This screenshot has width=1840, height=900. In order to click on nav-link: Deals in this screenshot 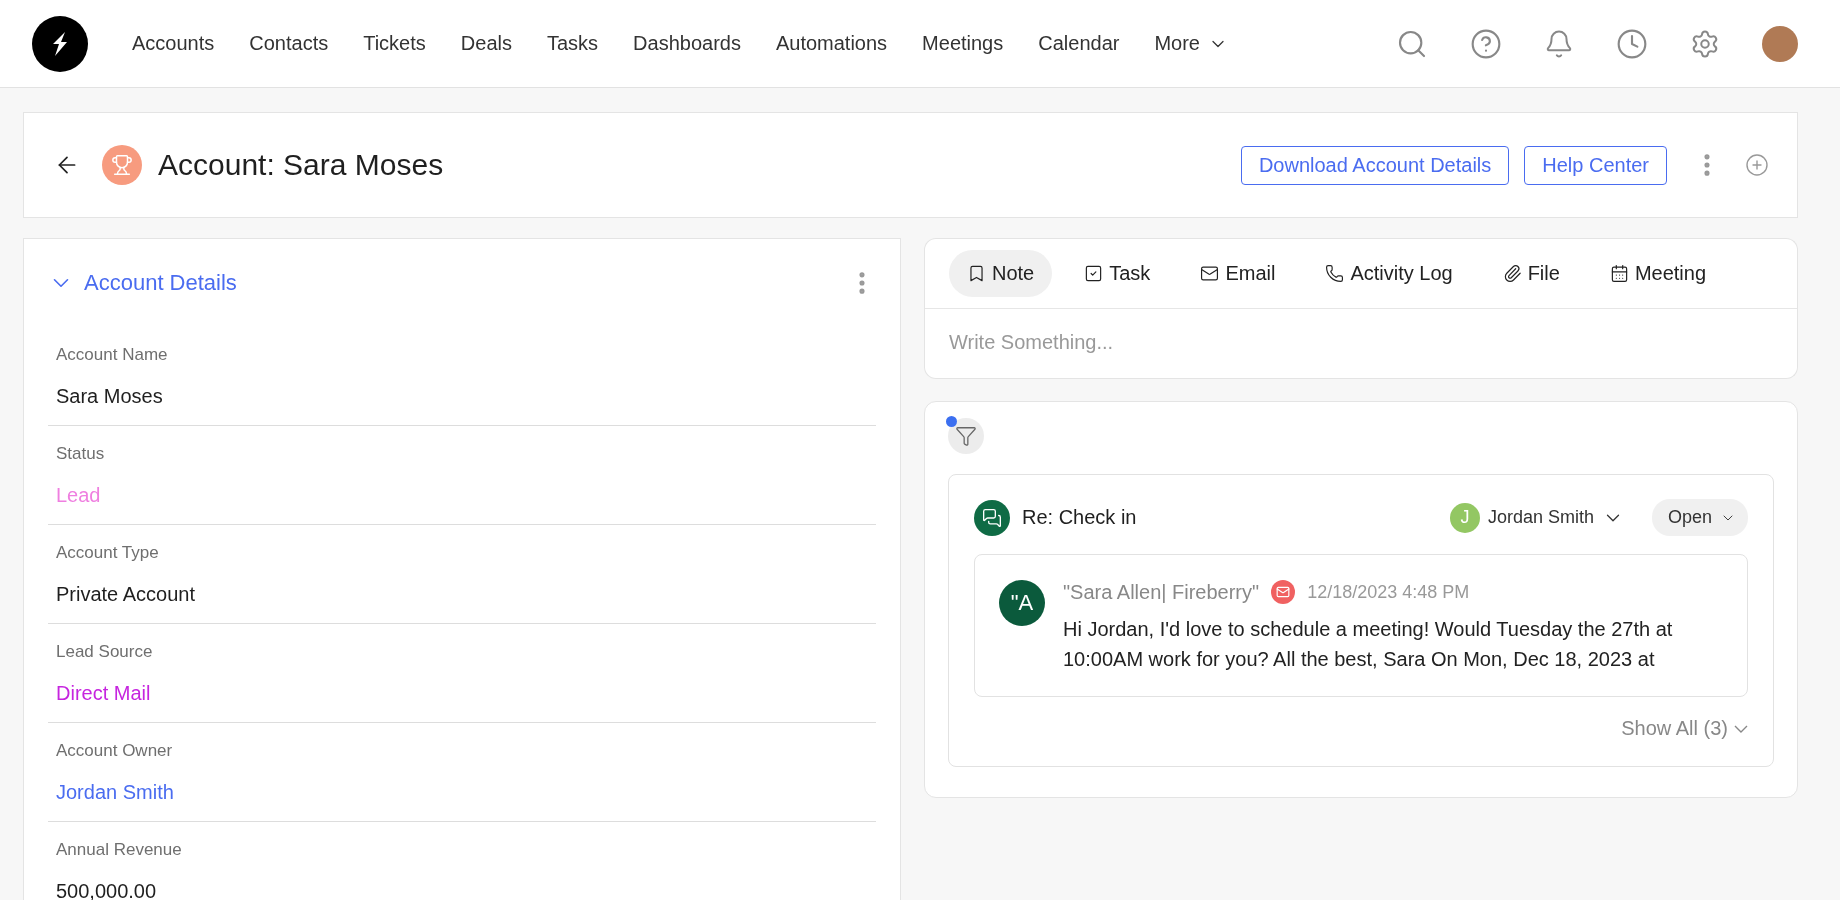, I will do `click(486, 43)`.